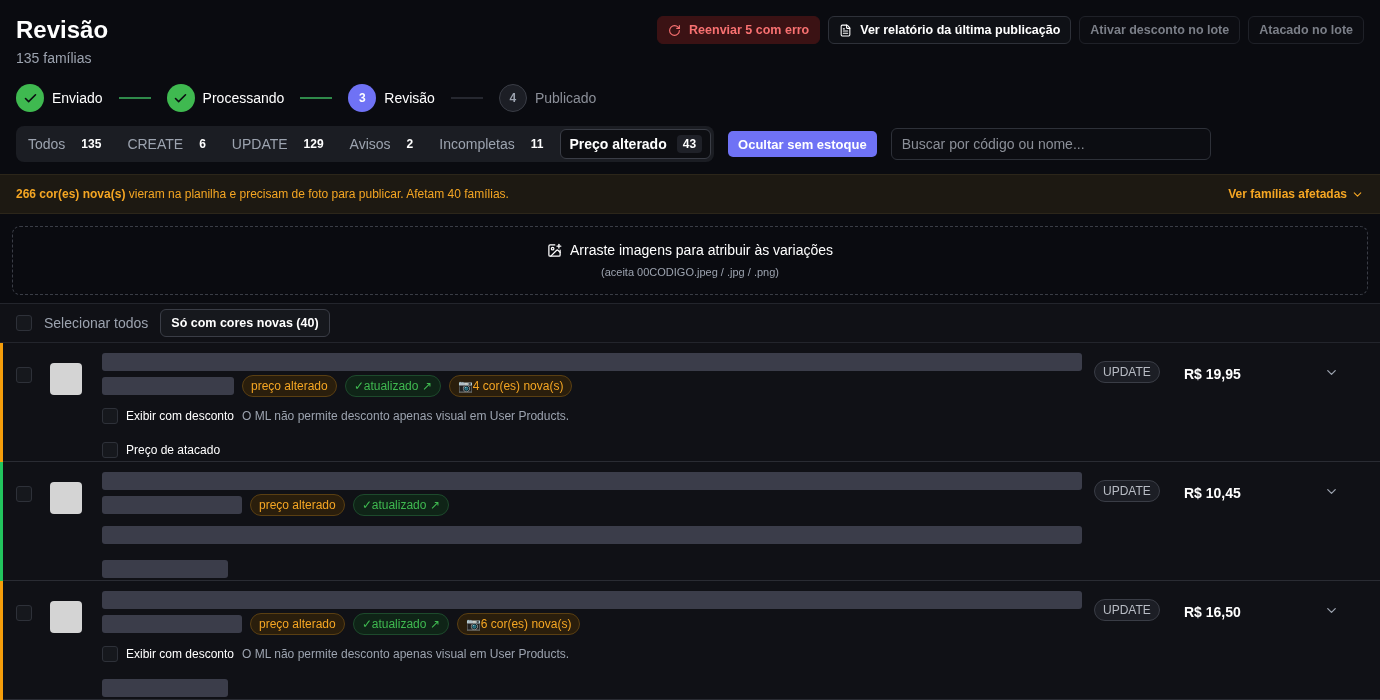 The width and height of the screenshot is (1380, 700). Describe the element at coordinates (701, 250) in the screenshot. I see `dropzone-title: Arraste imagens para atribuir às variações` at that location.